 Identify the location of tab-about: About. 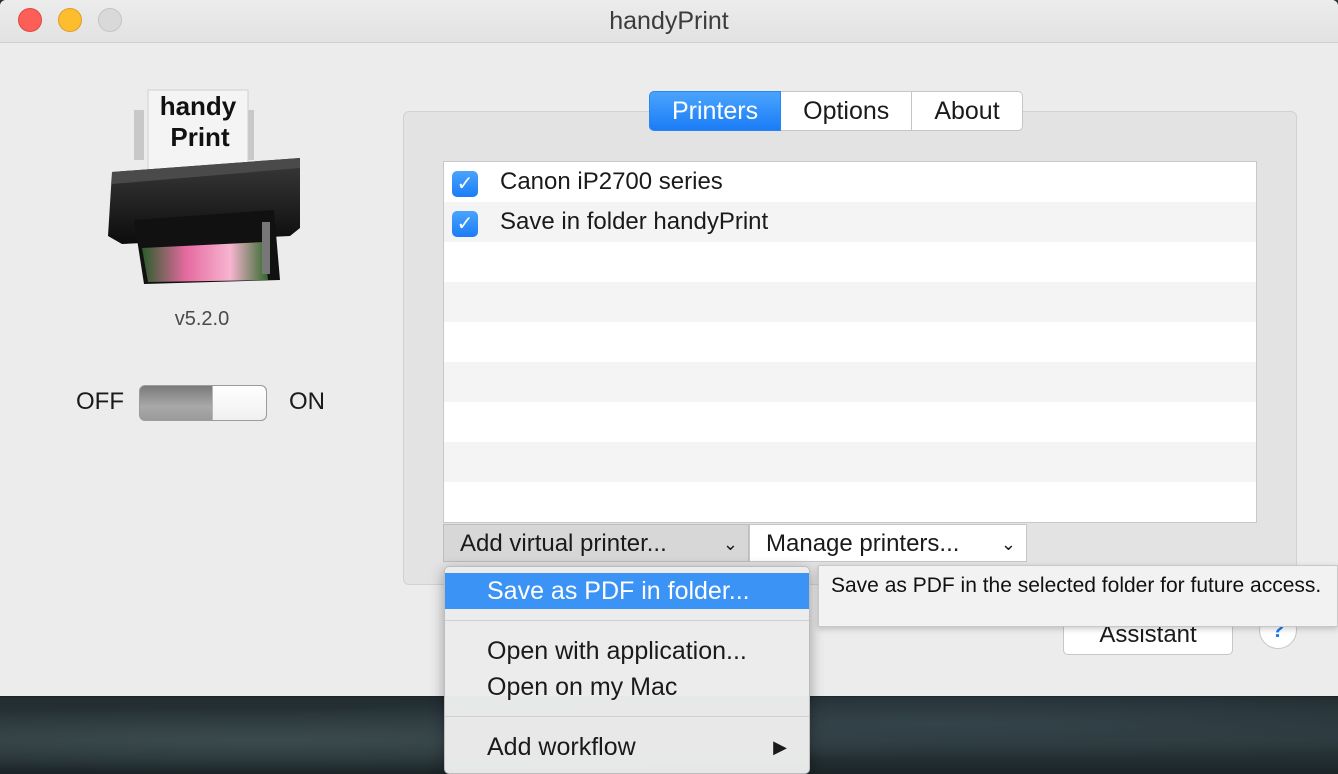
(967, 111).